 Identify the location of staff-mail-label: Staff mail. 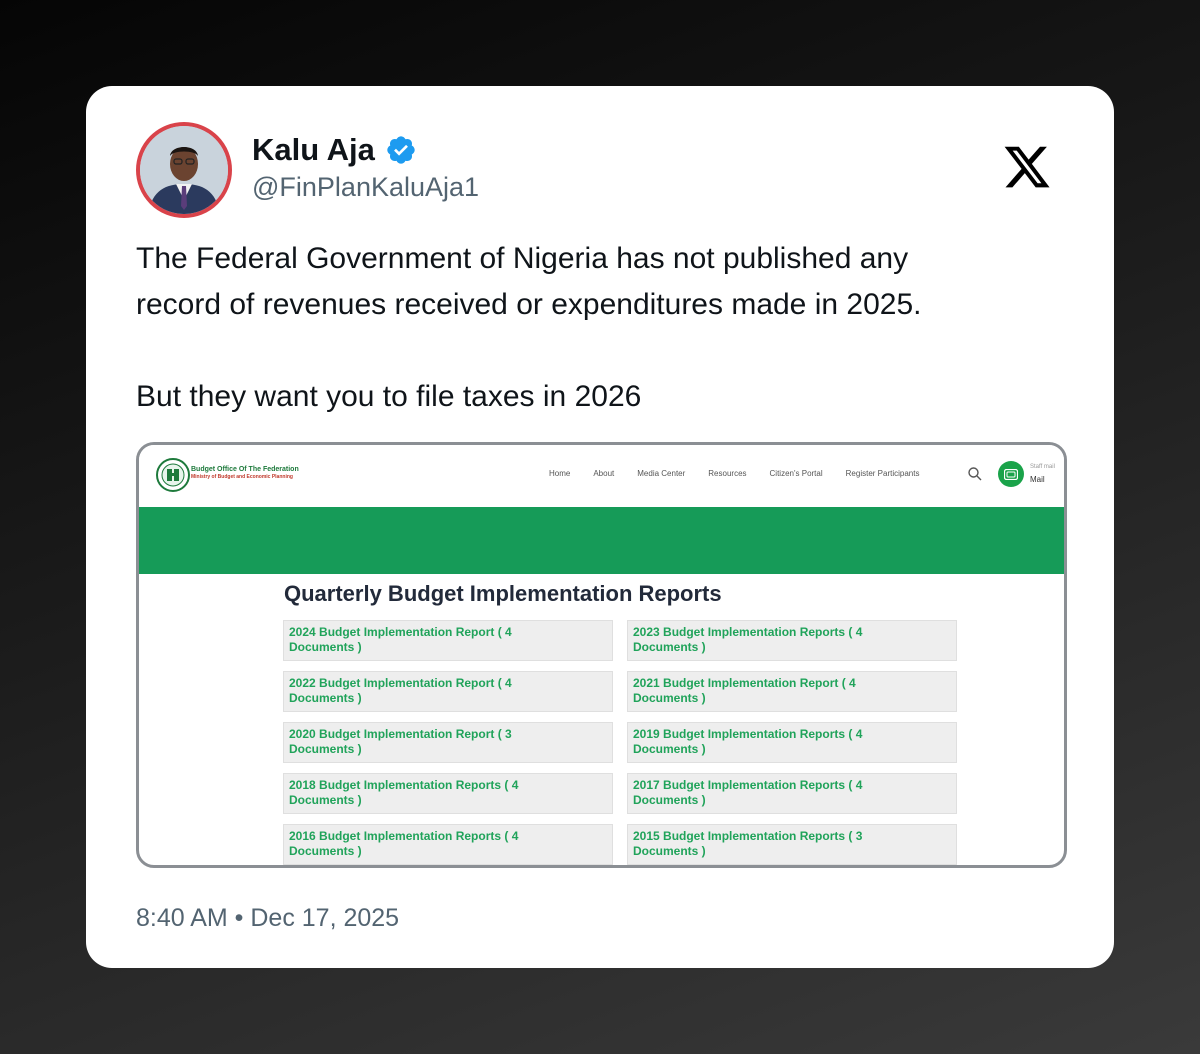
(1042, 467).